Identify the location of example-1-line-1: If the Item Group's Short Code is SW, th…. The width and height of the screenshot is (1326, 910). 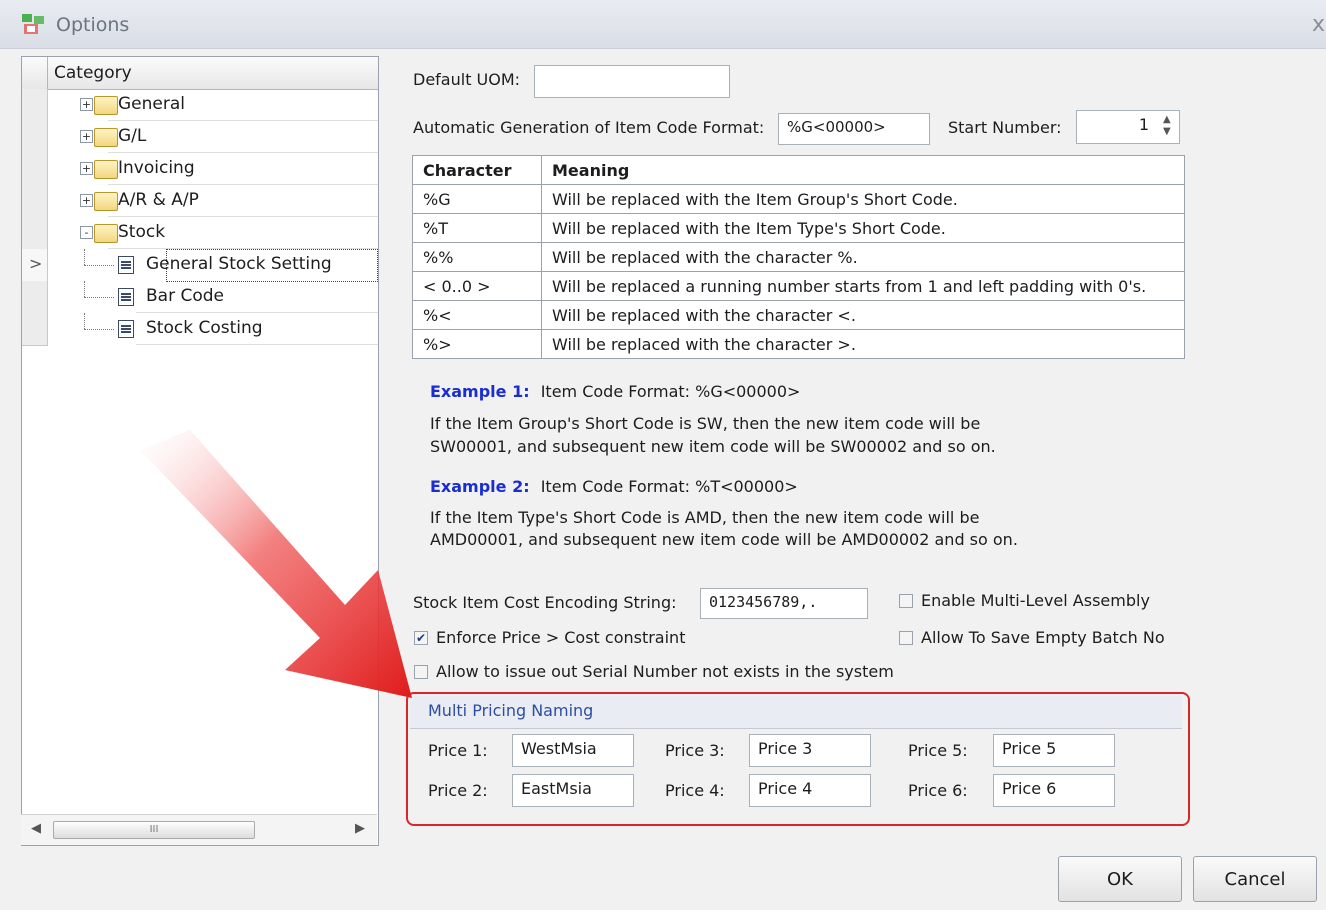
(705, 423).